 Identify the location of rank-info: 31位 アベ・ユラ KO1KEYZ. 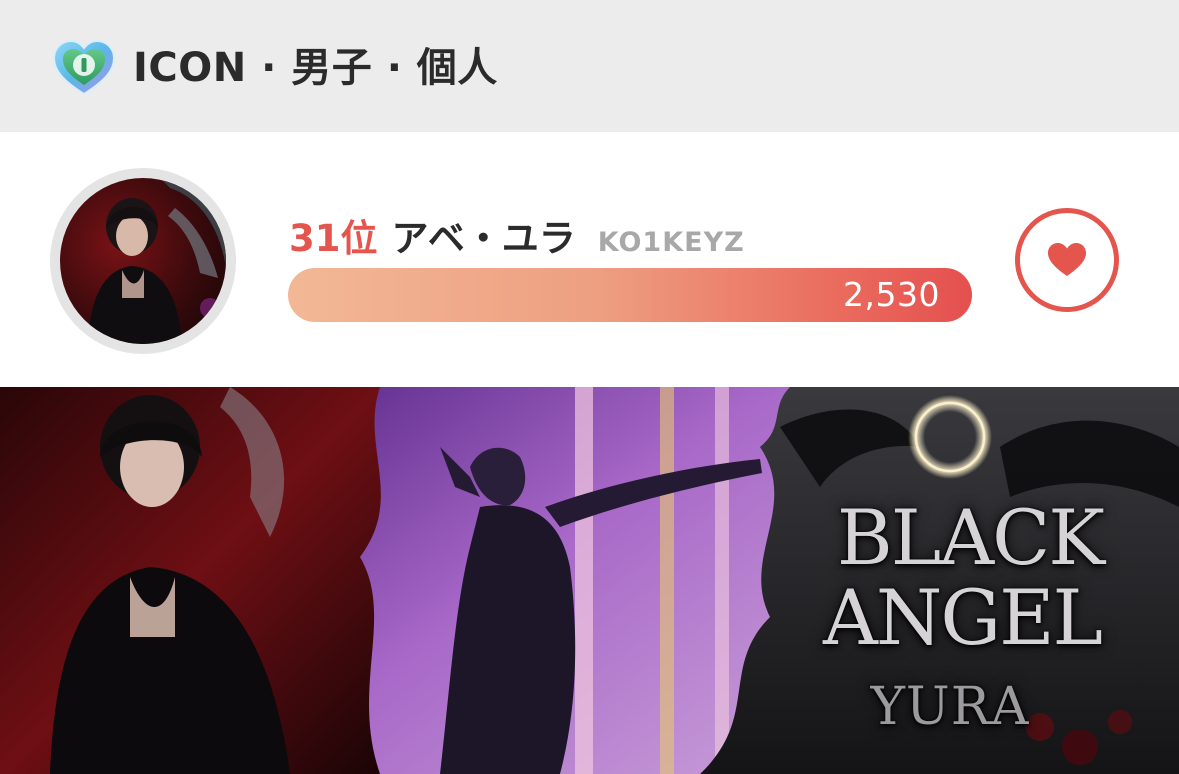
(517, 234).